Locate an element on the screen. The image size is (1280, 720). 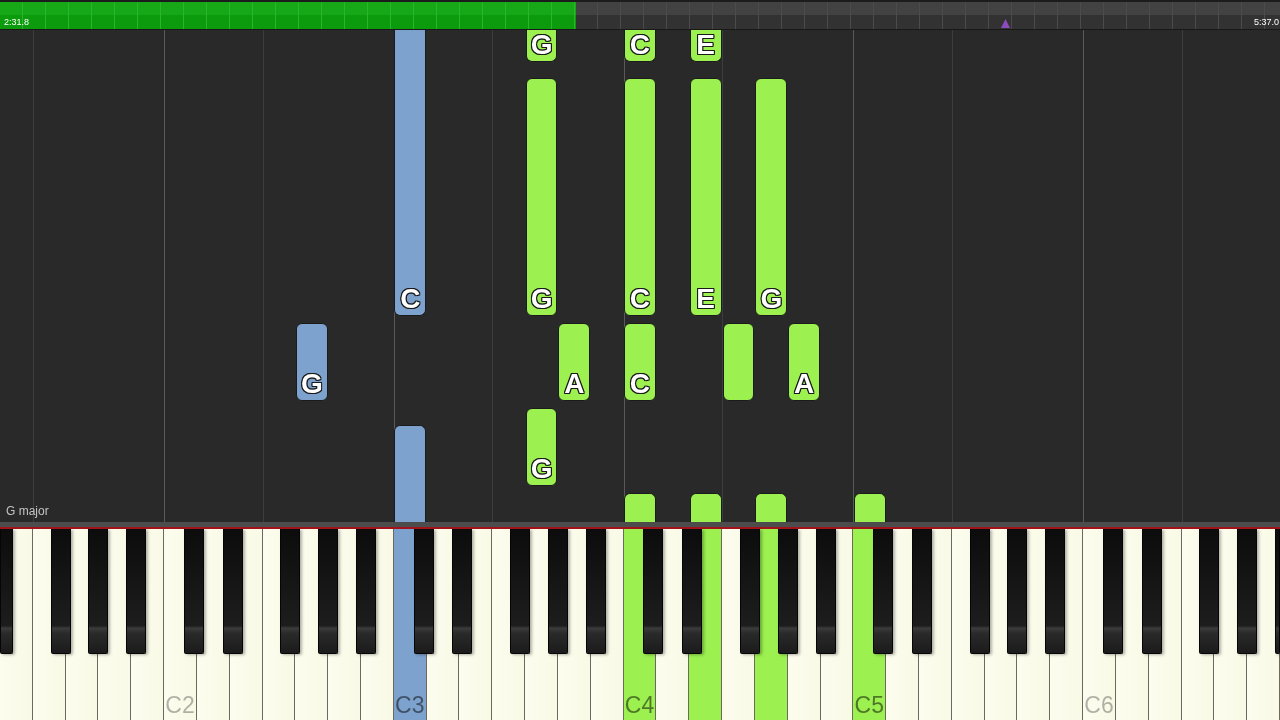
key-label: C5 is located at coordinates (869, 705).